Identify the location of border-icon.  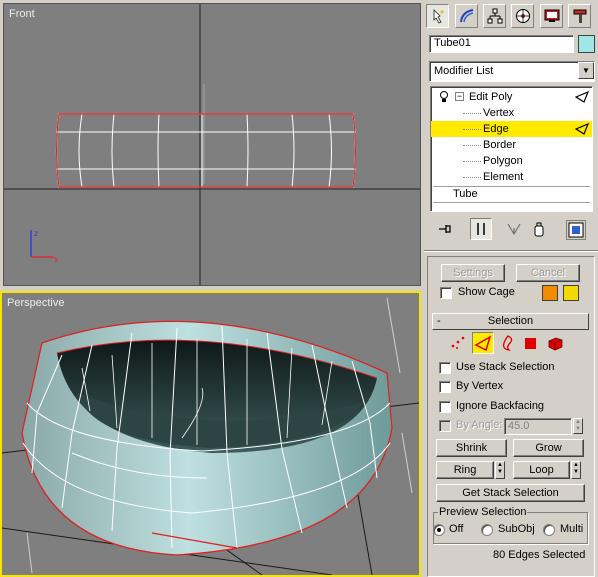
(507, 343).